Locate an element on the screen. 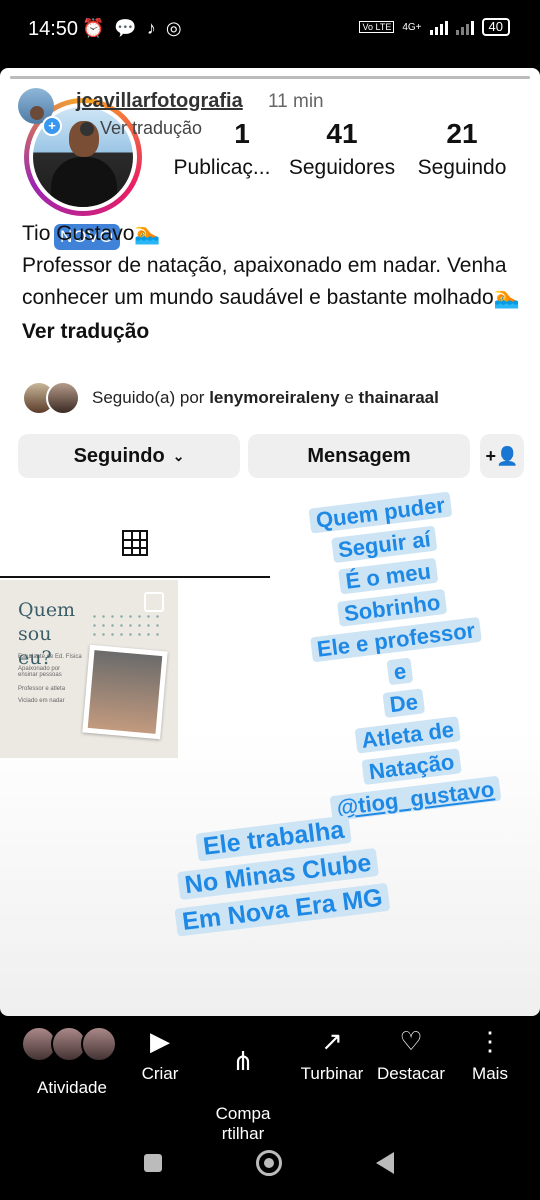 The image size is (540, 1200). boost-button: ↗ Turbinar is located at coordinates (332, 1054).